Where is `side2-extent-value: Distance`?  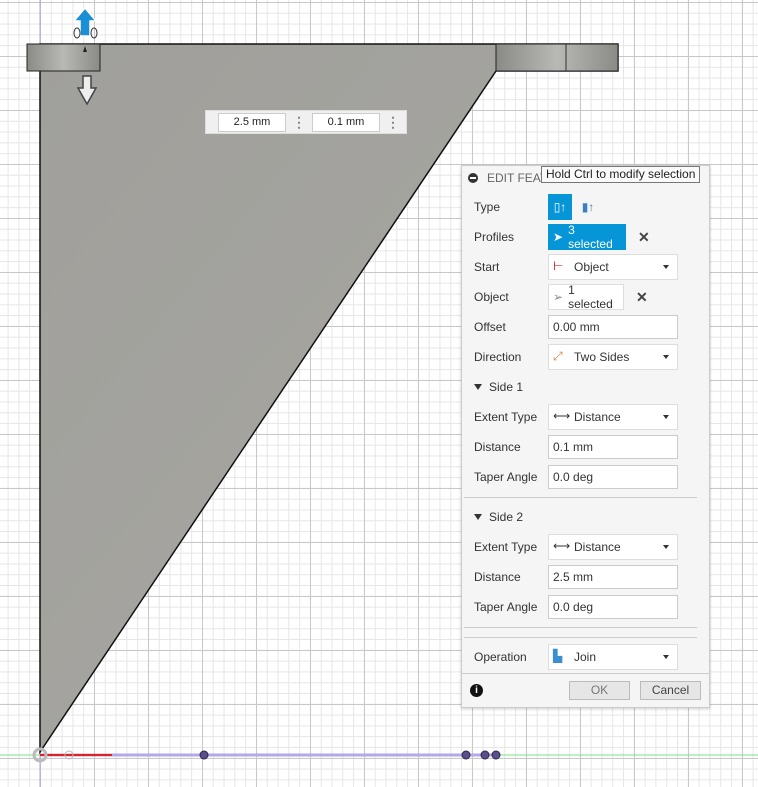 side2-extent-value: Distance is located at coordinates (597, 547).